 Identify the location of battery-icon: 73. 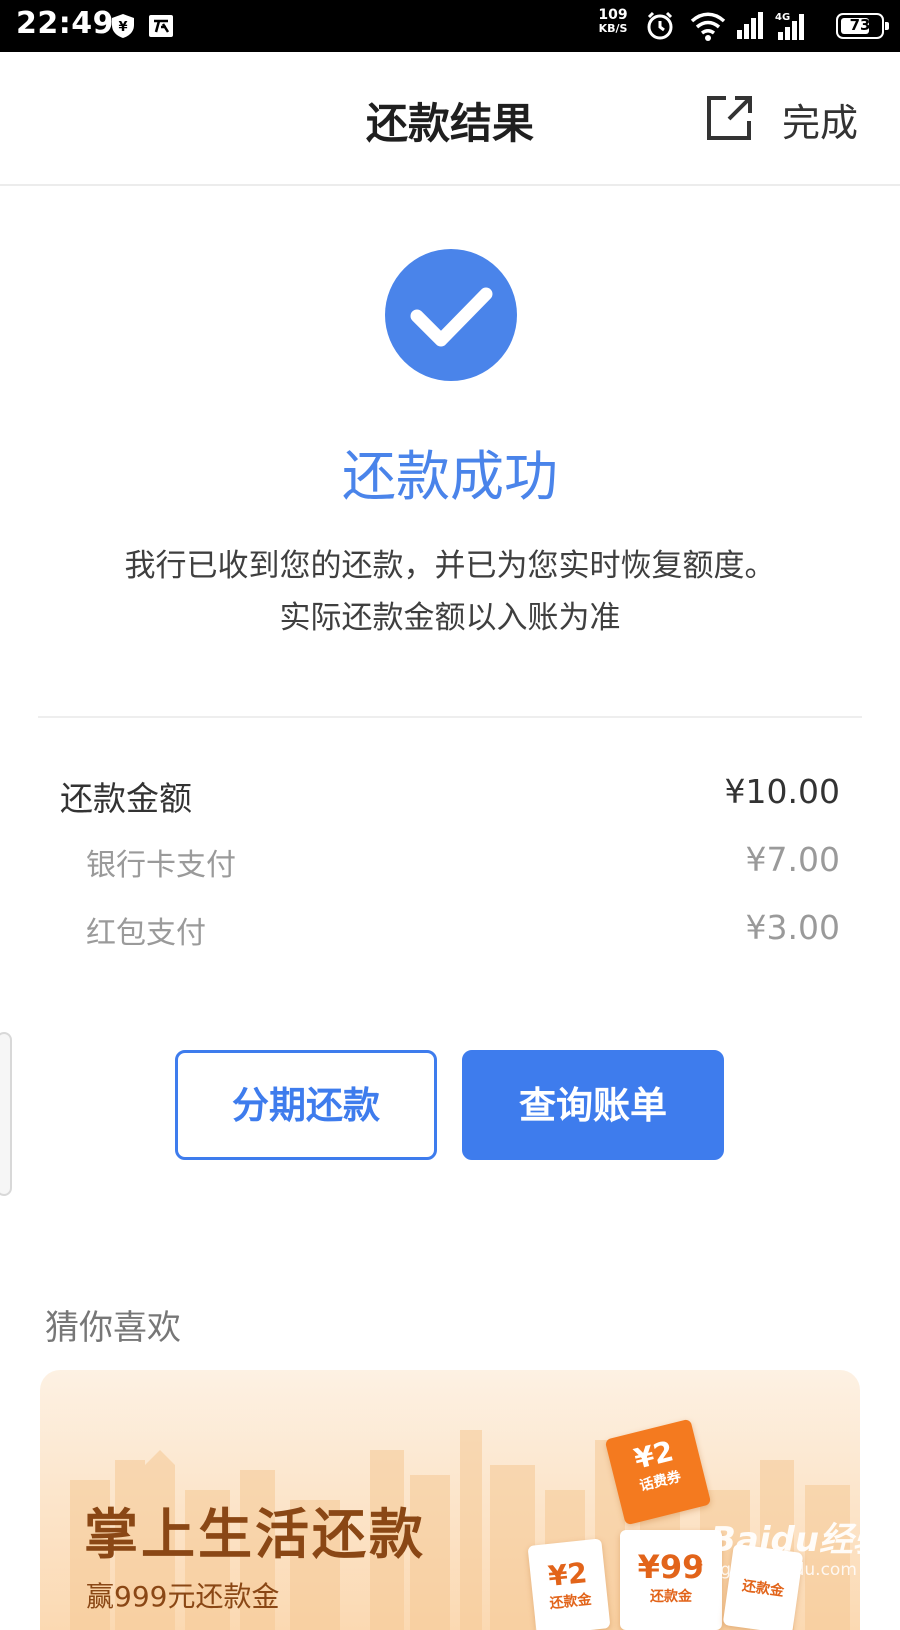
(862, 26).